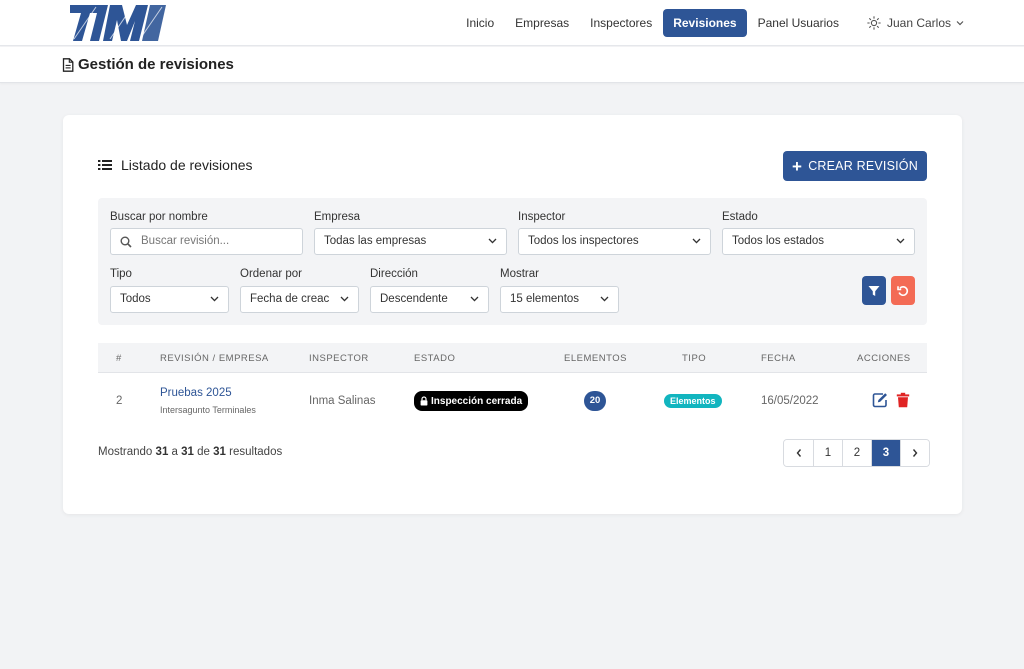 Image resolution: width=1024 pixels, height=669 pixels. What do you see at coordinates (595, 401) in the screenshot?
I see `elements-count-badge: 20` at bounding box center [595, 401].